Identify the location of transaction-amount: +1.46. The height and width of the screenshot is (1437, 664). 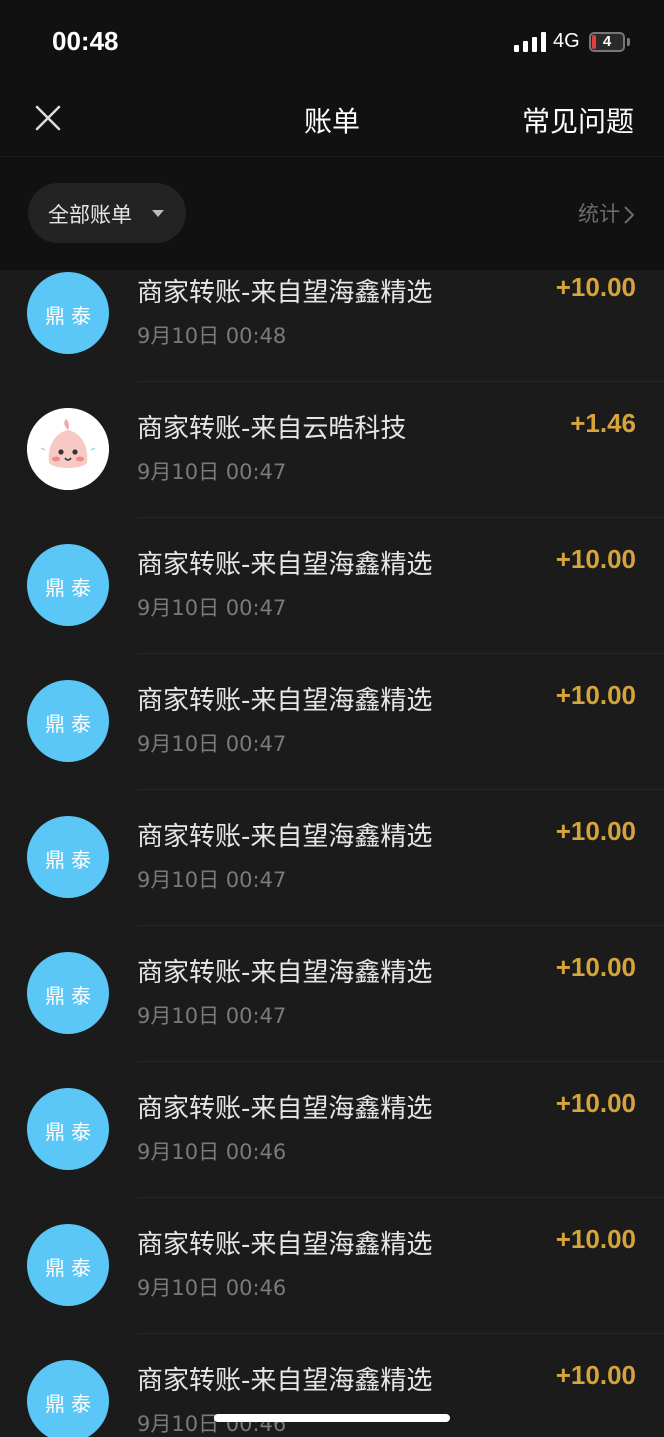
(603, 423).